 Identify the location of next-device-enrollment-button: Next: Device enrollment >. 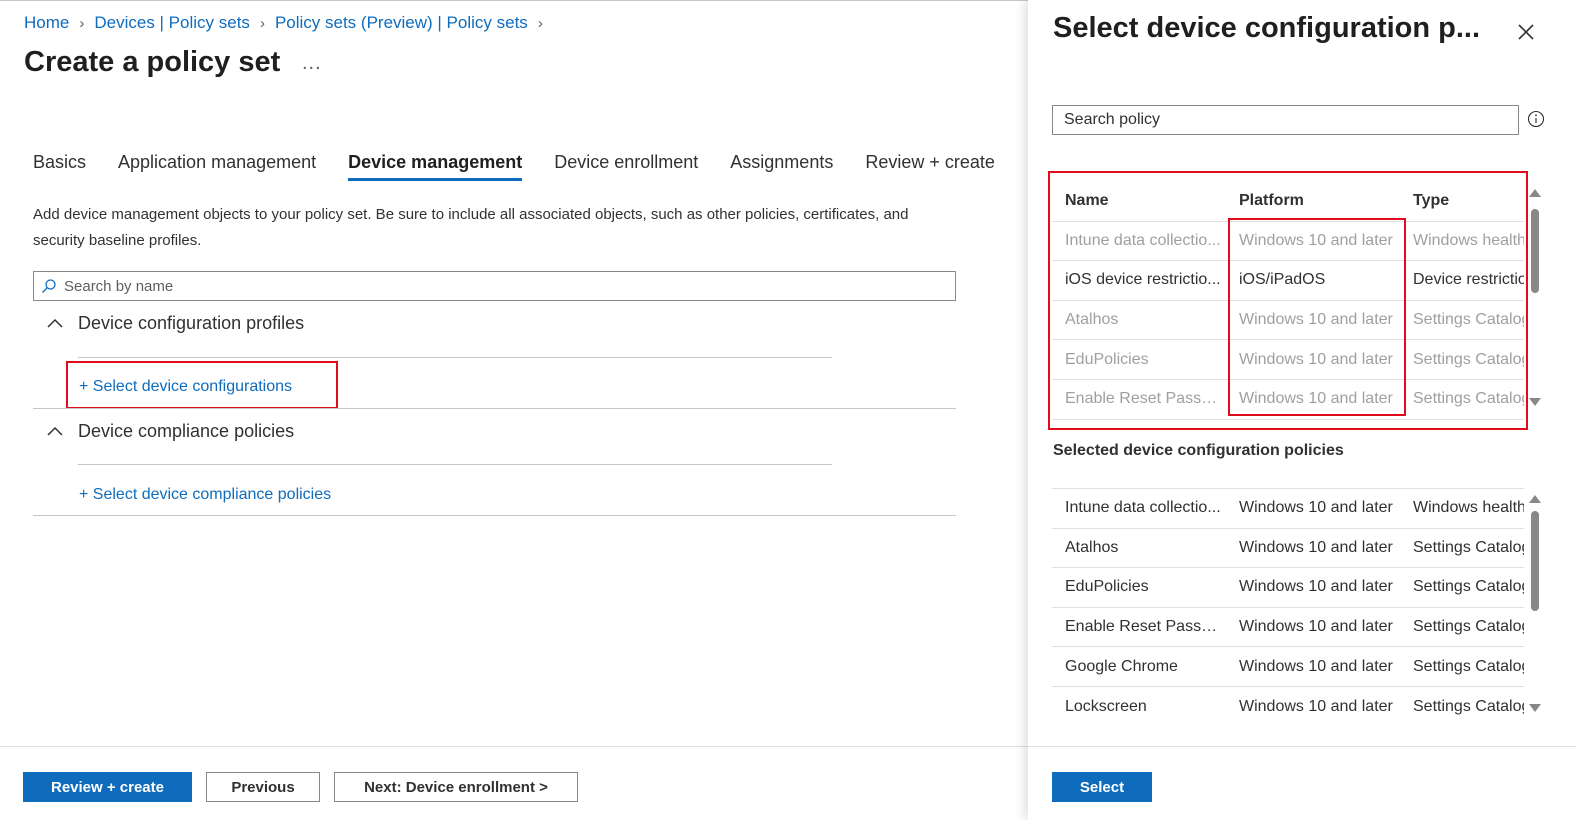
(456, 787).